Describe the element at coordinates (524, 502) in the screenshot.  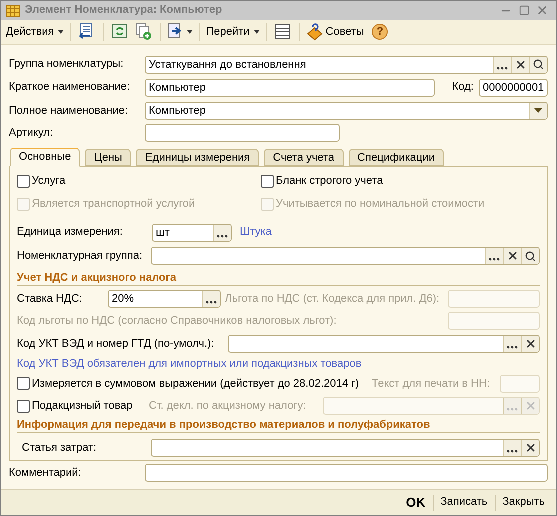
I see `footer-button: Закрыть` at that location.